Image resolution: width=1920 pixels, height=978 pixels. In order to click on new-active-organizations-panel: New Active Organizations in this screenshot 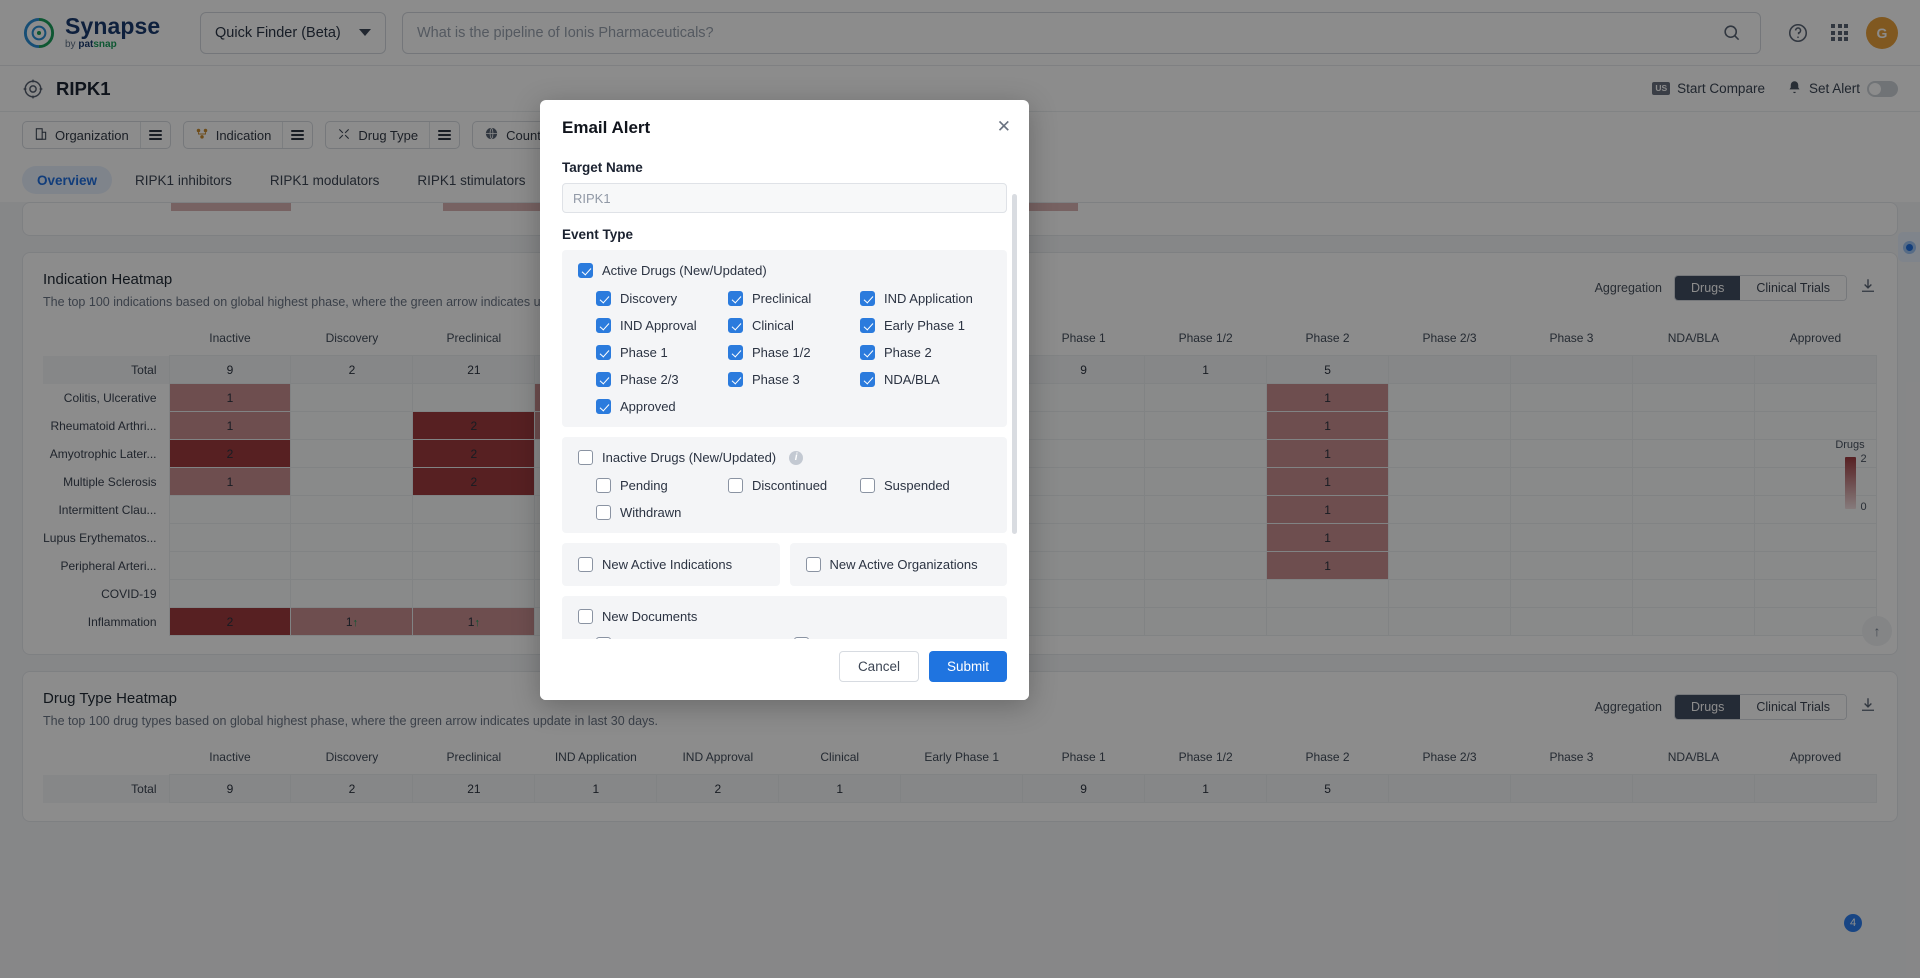, I will do `click(898, 564)`.